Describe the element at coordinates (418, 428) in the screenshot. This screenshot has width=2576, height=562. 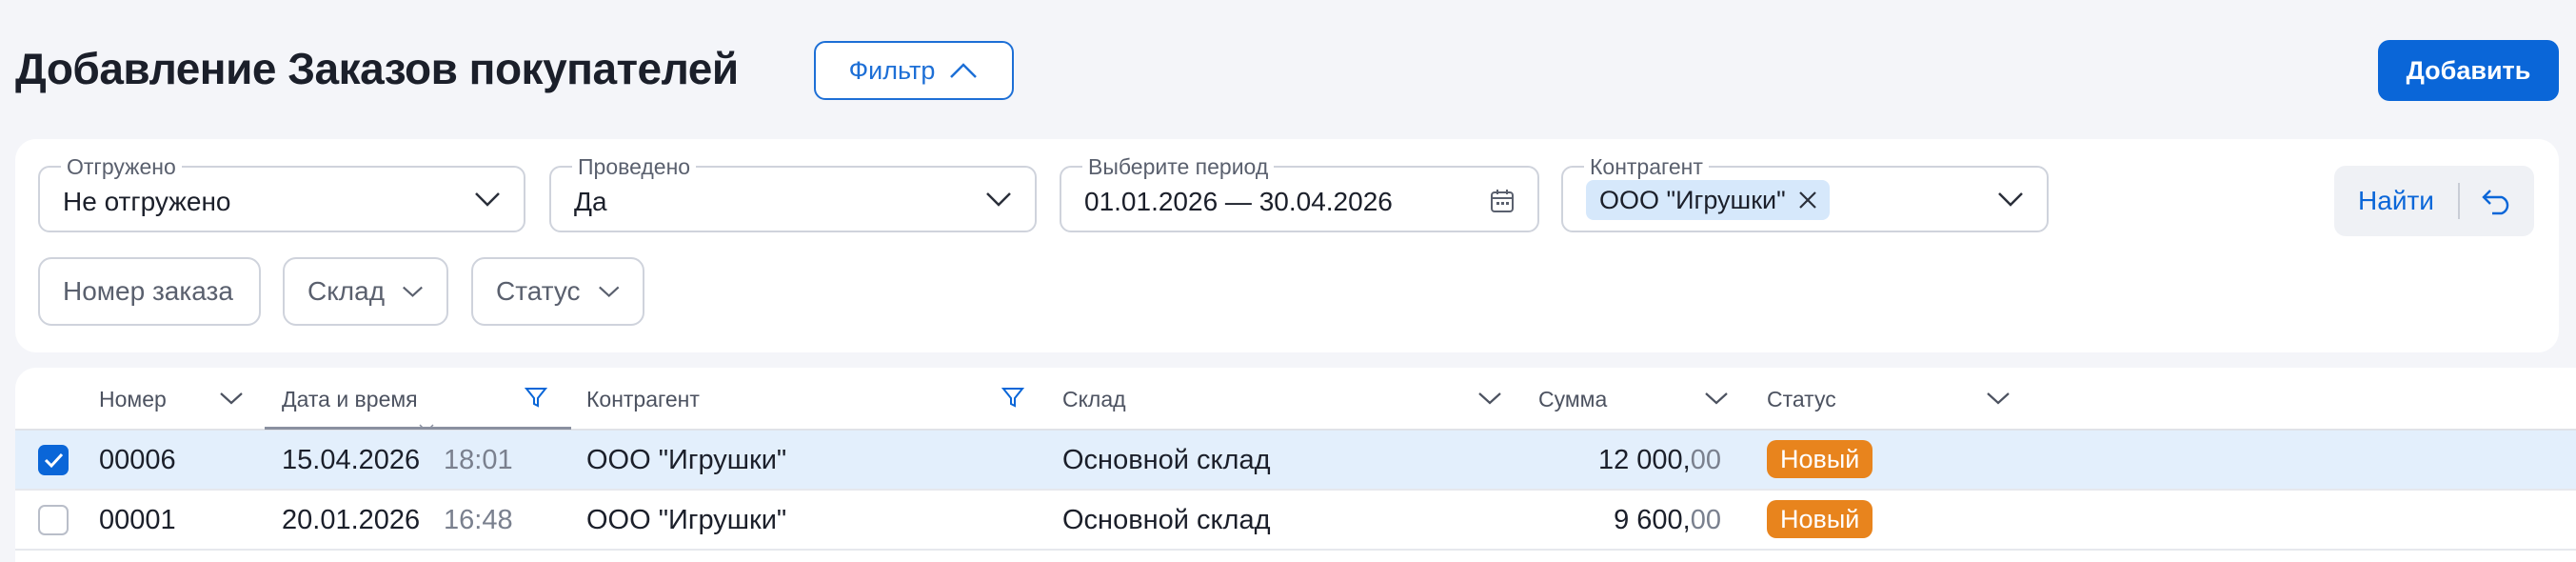
I see `sort-underline` at that location.